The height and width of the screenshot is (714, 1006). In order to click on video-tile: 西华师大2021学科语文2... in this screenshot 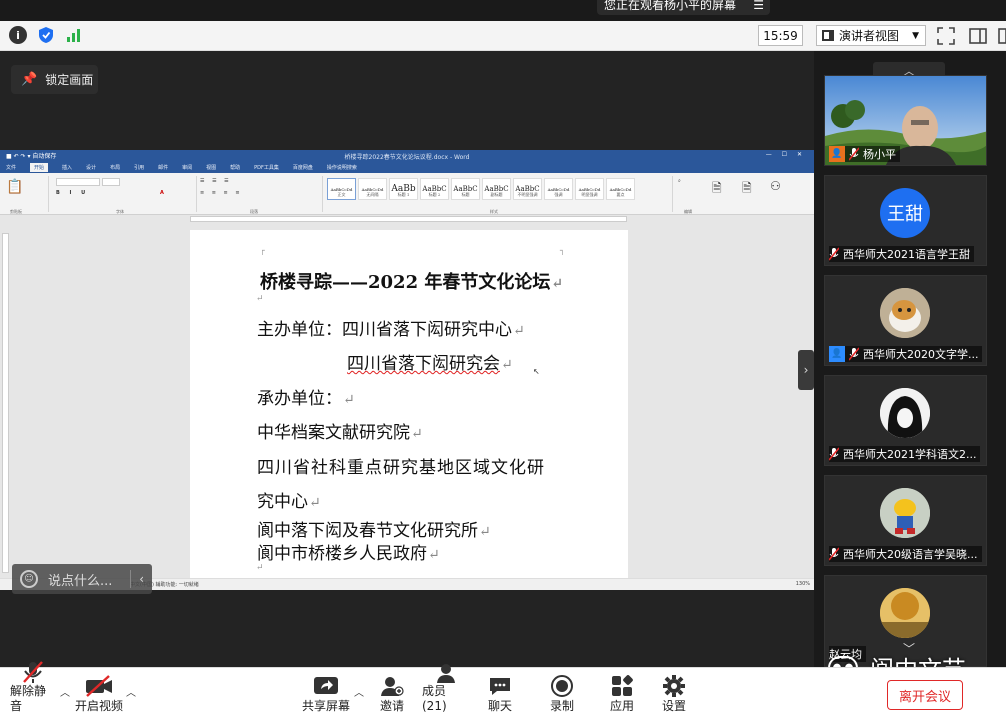, I will do `click(905, 420)`.